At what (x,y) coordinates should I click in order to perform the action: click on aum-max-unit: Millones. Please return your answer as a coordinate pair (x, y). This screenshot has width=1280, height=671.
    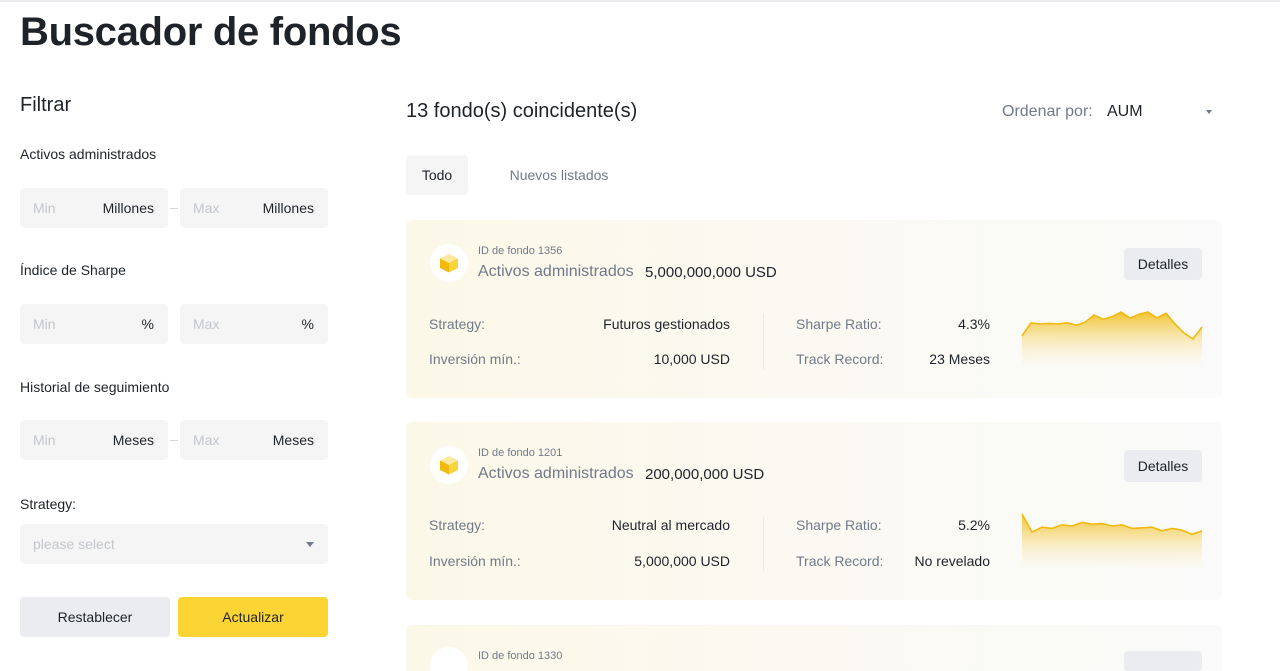
    Looking at the image, I should click on (288, 208).